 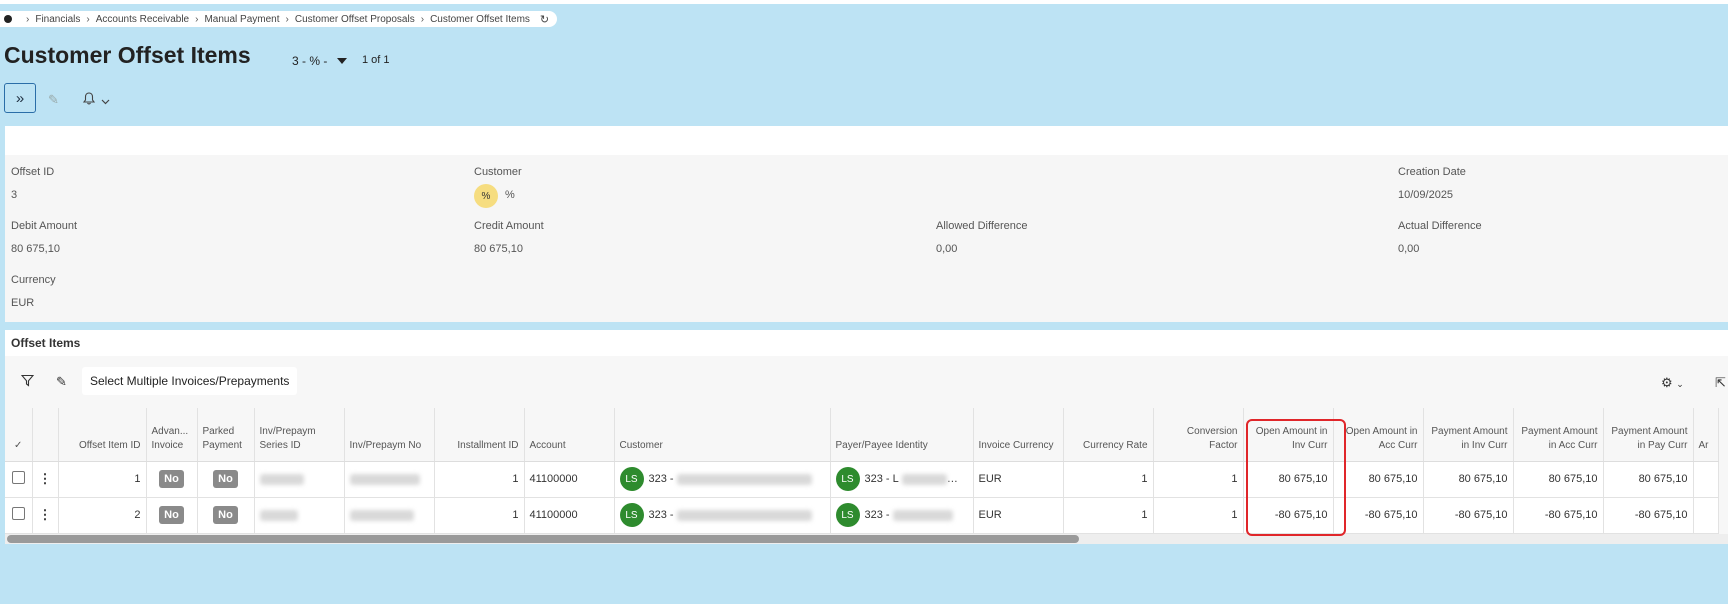 What do you see at coordinates (376, 60) in the screenshot?
I see `record-pager: 1 of 1` at bounding box center [376, 60].